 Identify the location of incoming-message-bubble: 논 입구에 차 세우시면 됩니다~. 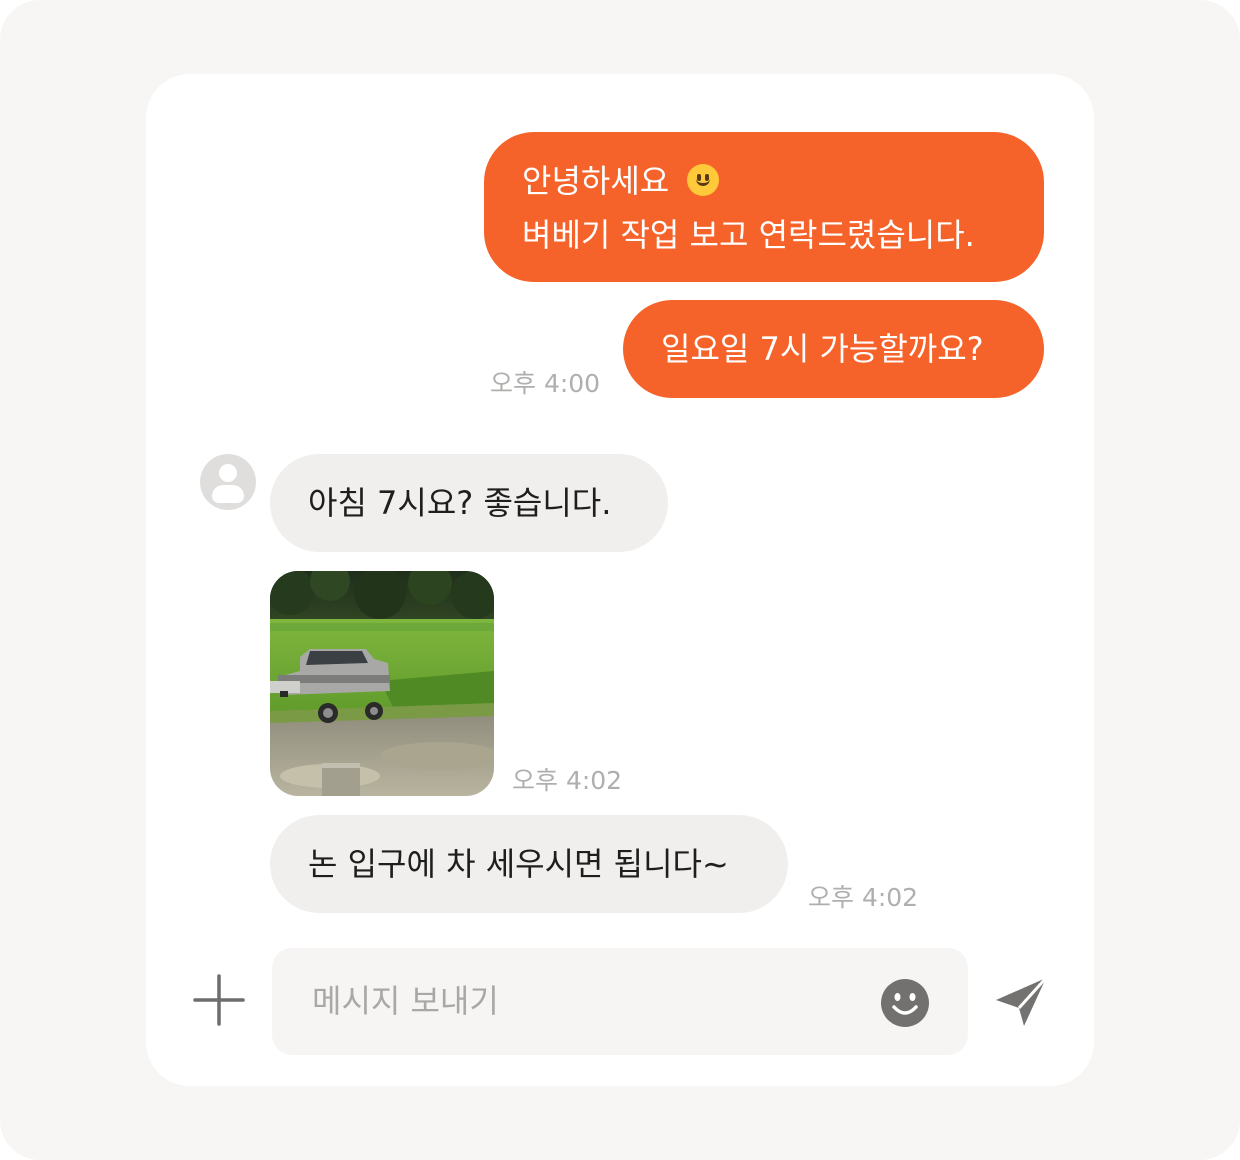
(529, 864).